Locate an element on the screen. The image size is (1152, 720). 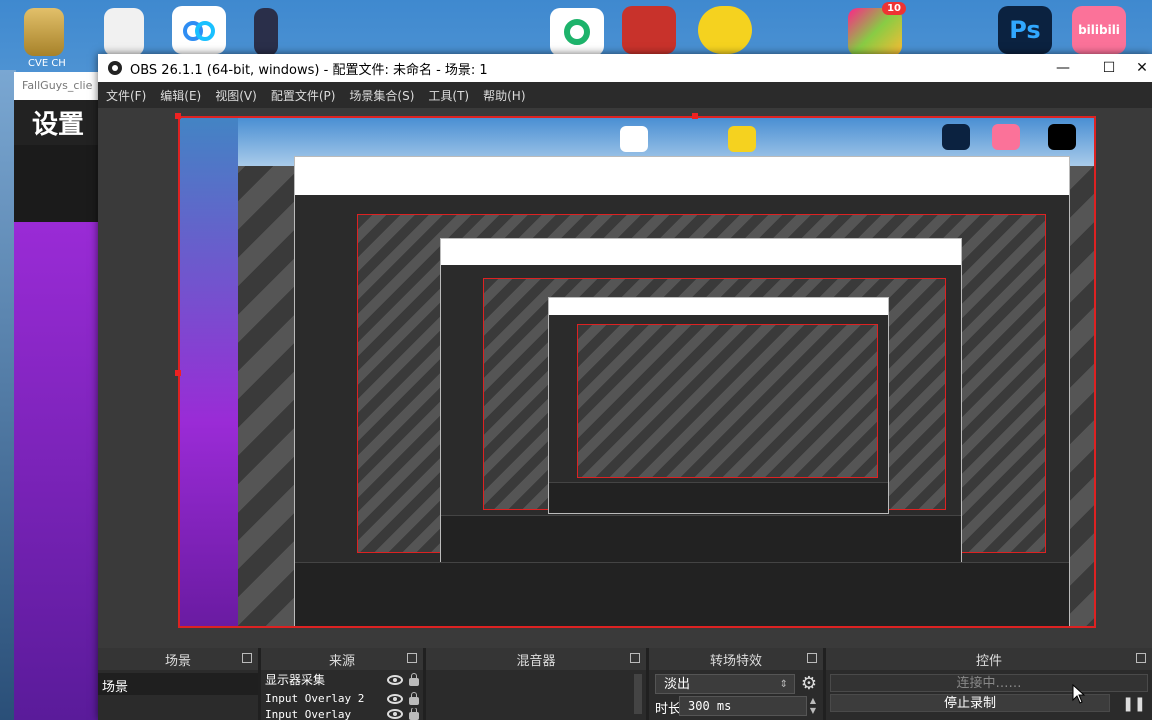
preview-ps-icon is located at coordinates (956, 137).